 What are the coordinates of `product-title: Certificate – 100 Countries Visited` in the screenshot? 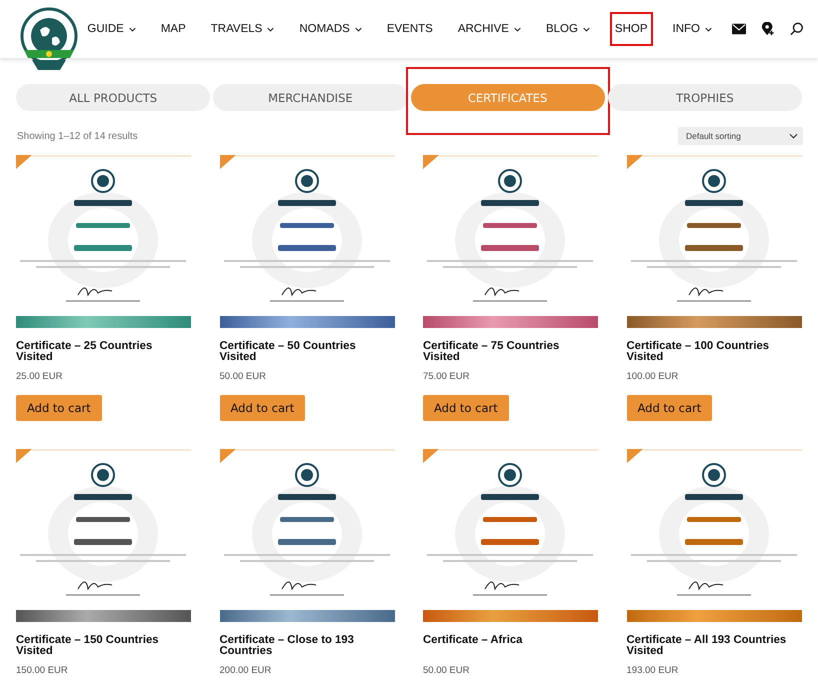 It's located at (714, 351).